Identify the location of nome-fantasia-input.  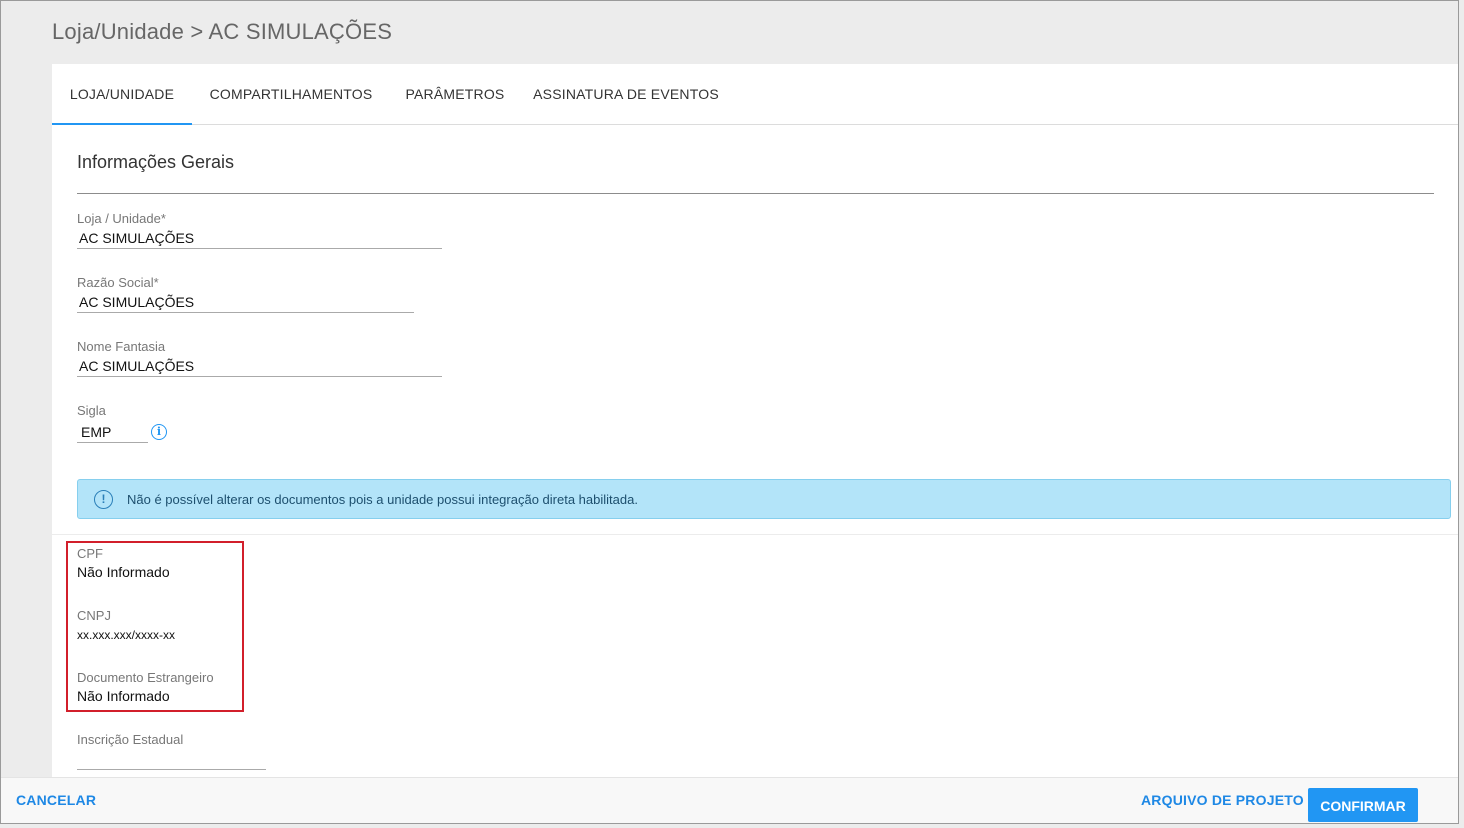
(259, 366).